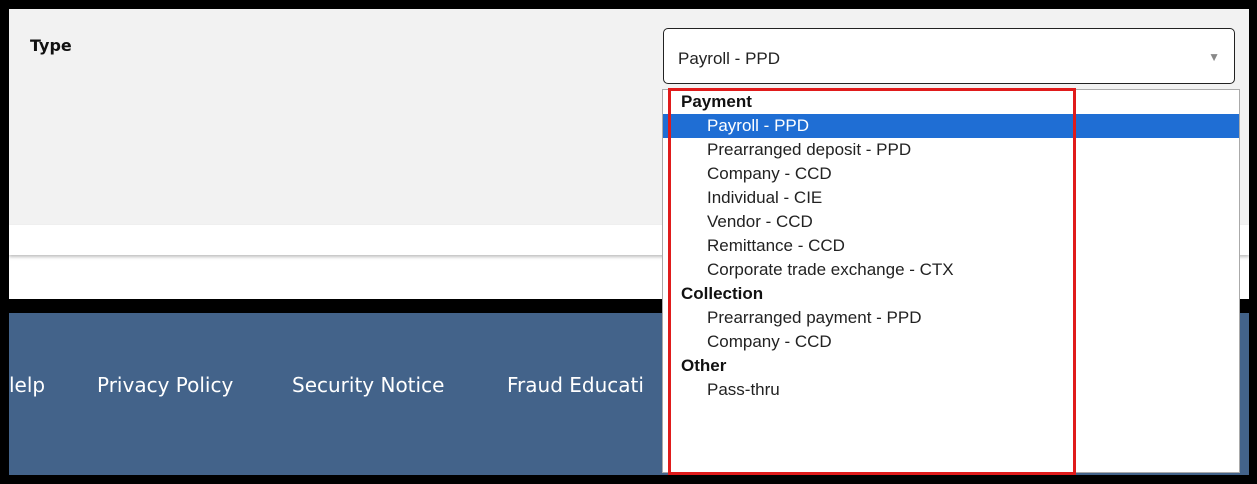 Image resolution: width=1257 pixels, height=484 pixels. Describe the element at coordinates (27, 385) in the screenshot. I see `footer-link-help: lelp` at that location.